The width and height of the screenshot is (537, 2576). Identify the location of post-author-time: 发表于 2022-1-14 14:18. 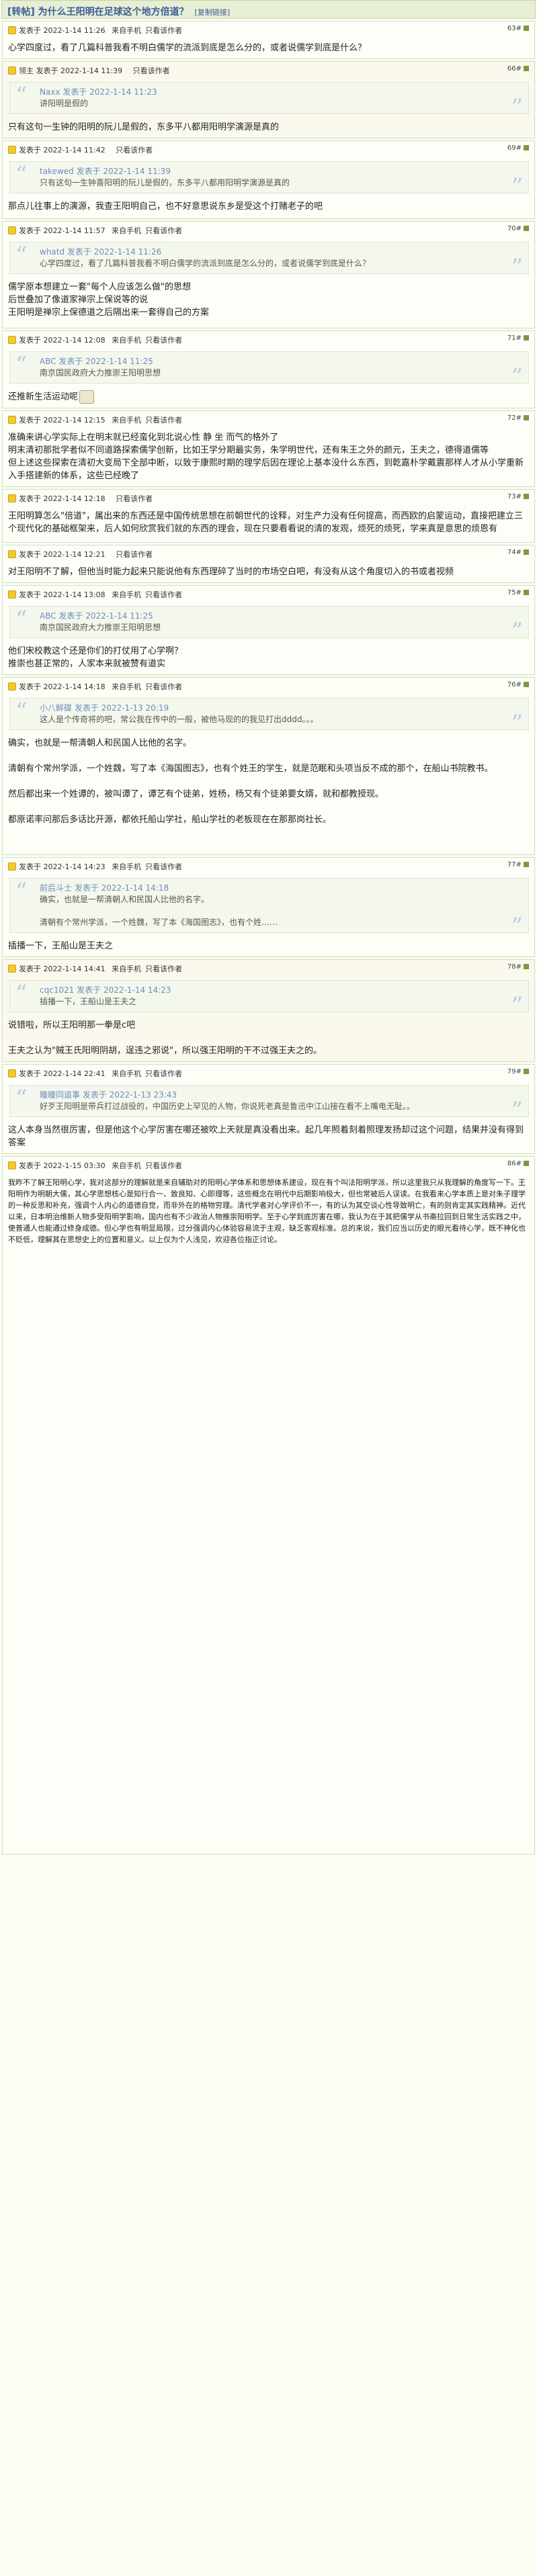
(62, 686).